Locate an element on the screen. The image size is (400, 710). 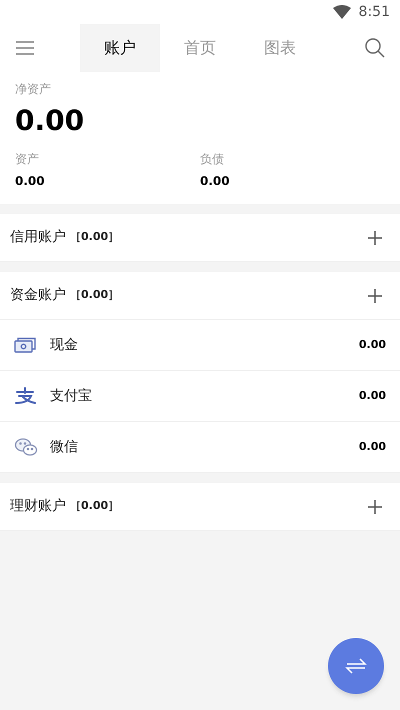
chat-bubbles-icon is located at coordinates (26, 447).